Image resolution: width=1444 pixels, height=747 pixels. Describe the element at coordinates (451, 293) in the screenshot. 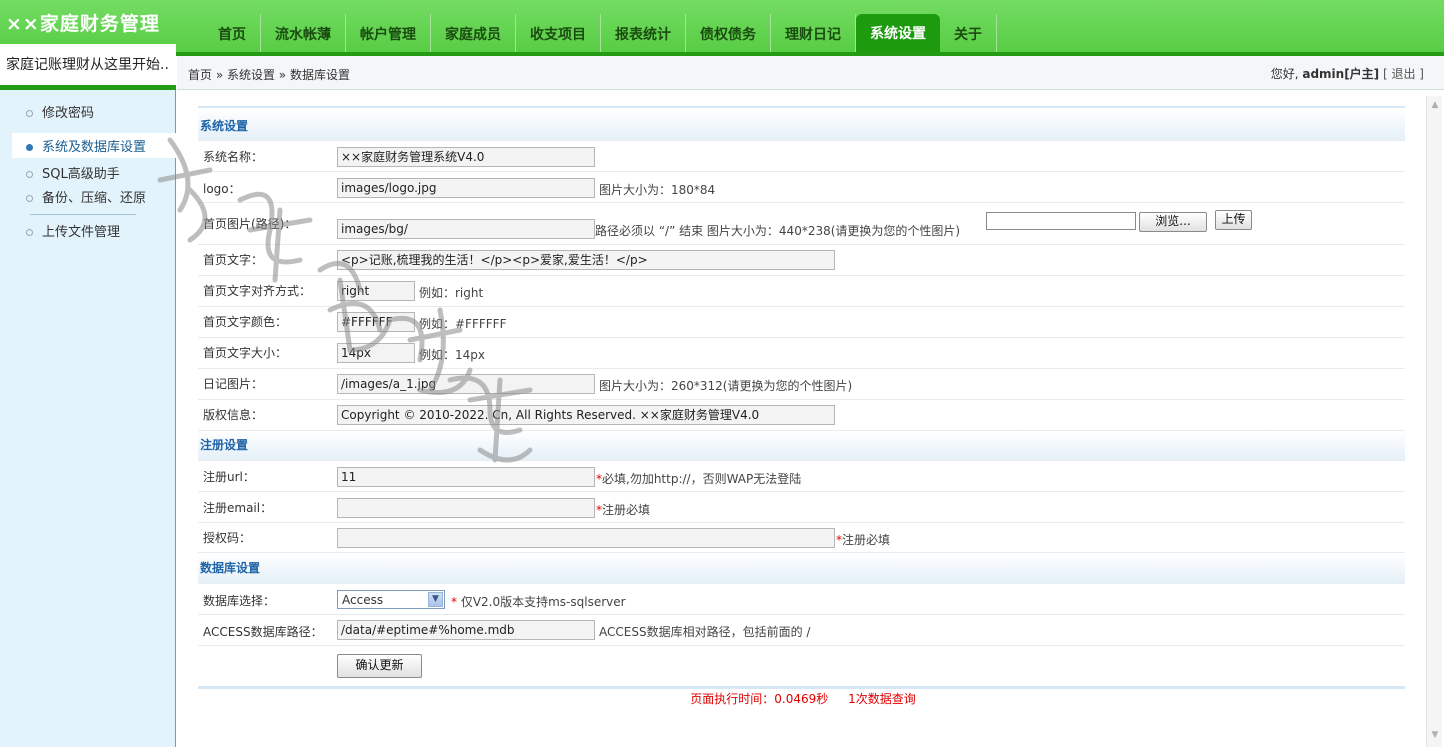

I see `text-align-hint: 例如：right` at that location.